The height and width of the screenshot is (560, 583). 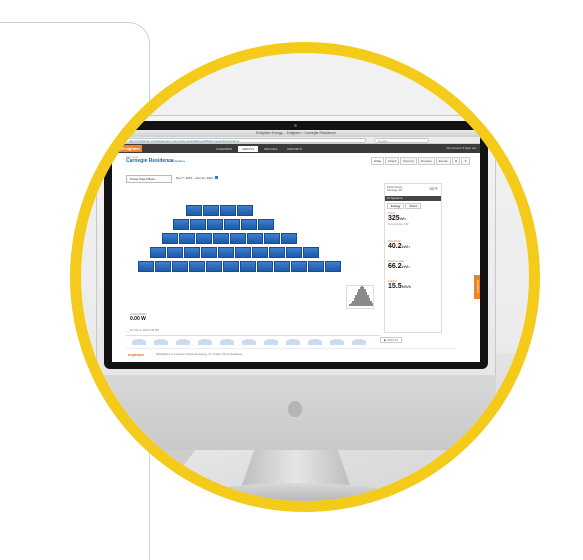 What do you see at coordinates (270, 149) in the screenshot?
I see `nav-tab-devices: DEVICES` at bounding box center [270, 149].